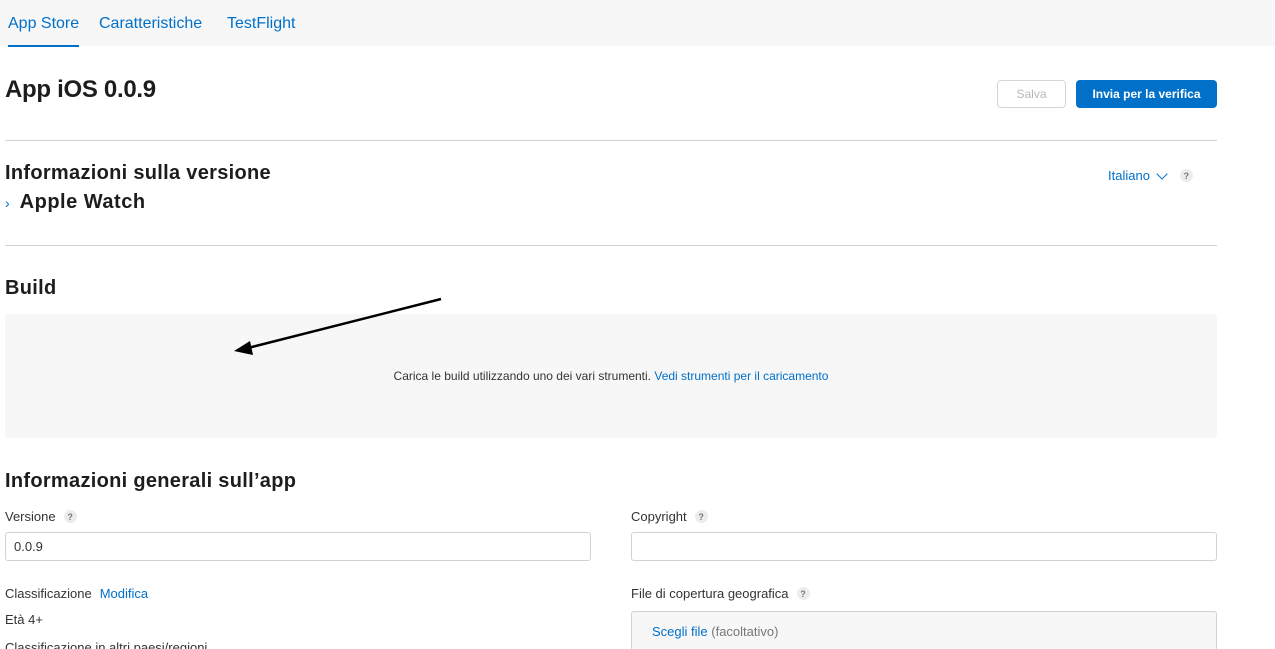 This screenshot has width=1275, height=649. I want to click on rating-label-text: Classificazione, so click(48, 593).